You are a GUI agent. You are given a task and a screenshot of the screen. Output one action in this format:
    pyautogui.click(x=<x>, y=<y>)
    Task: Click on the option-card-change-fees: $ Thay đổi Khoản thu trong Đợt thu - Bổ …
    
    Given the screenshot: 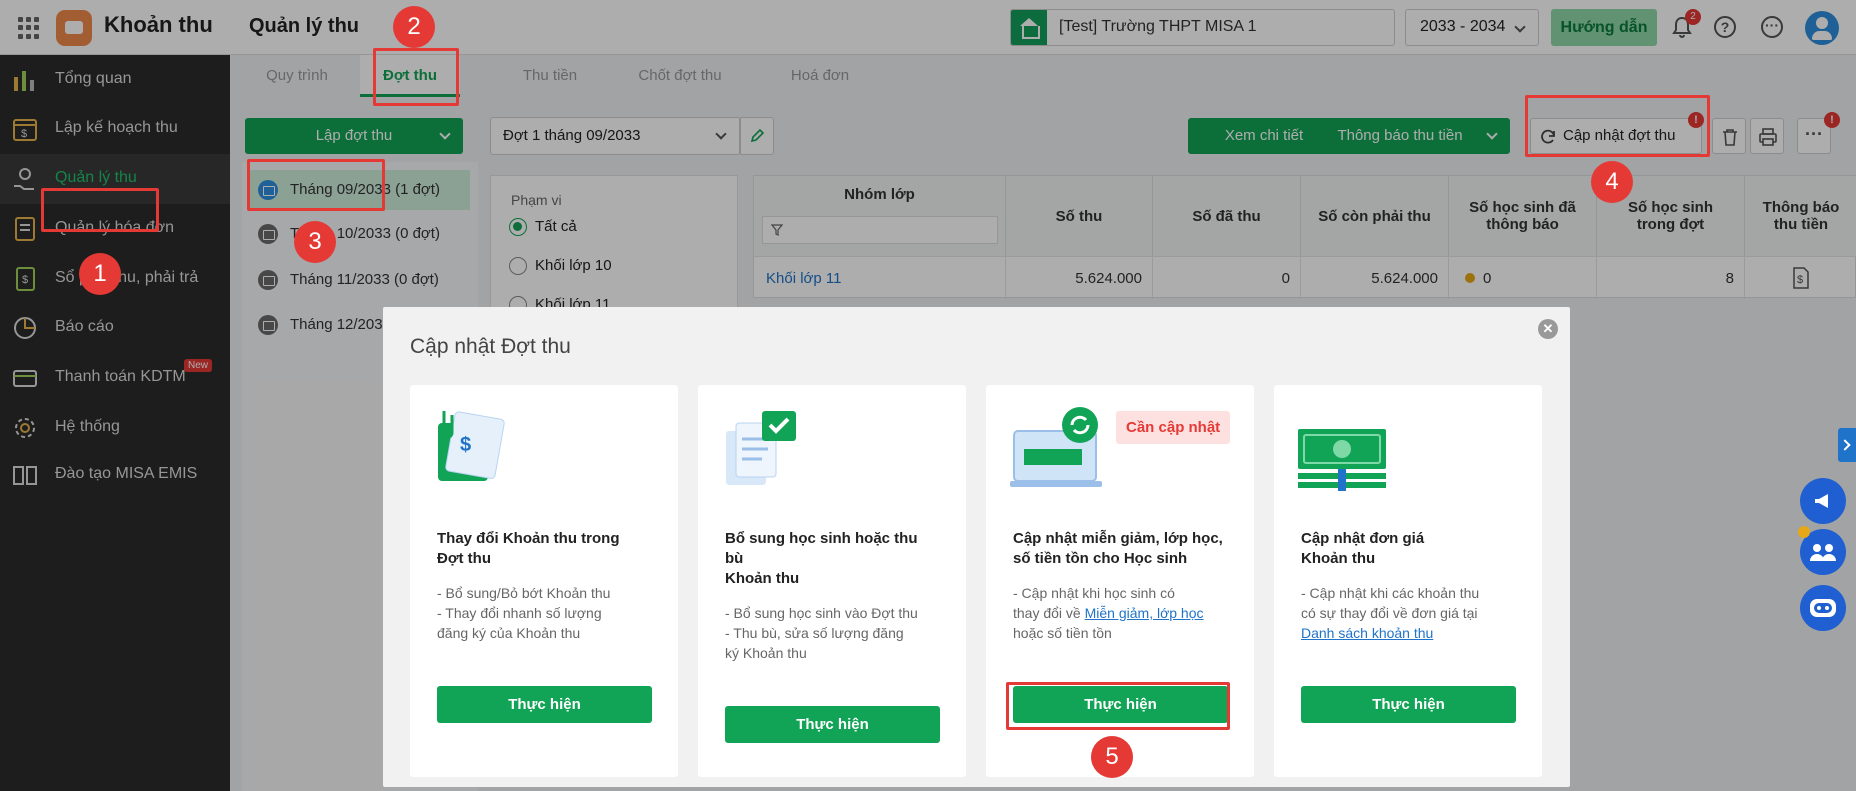 What is the action you would take?
    pyautogui.click(x=544, y=581)
    